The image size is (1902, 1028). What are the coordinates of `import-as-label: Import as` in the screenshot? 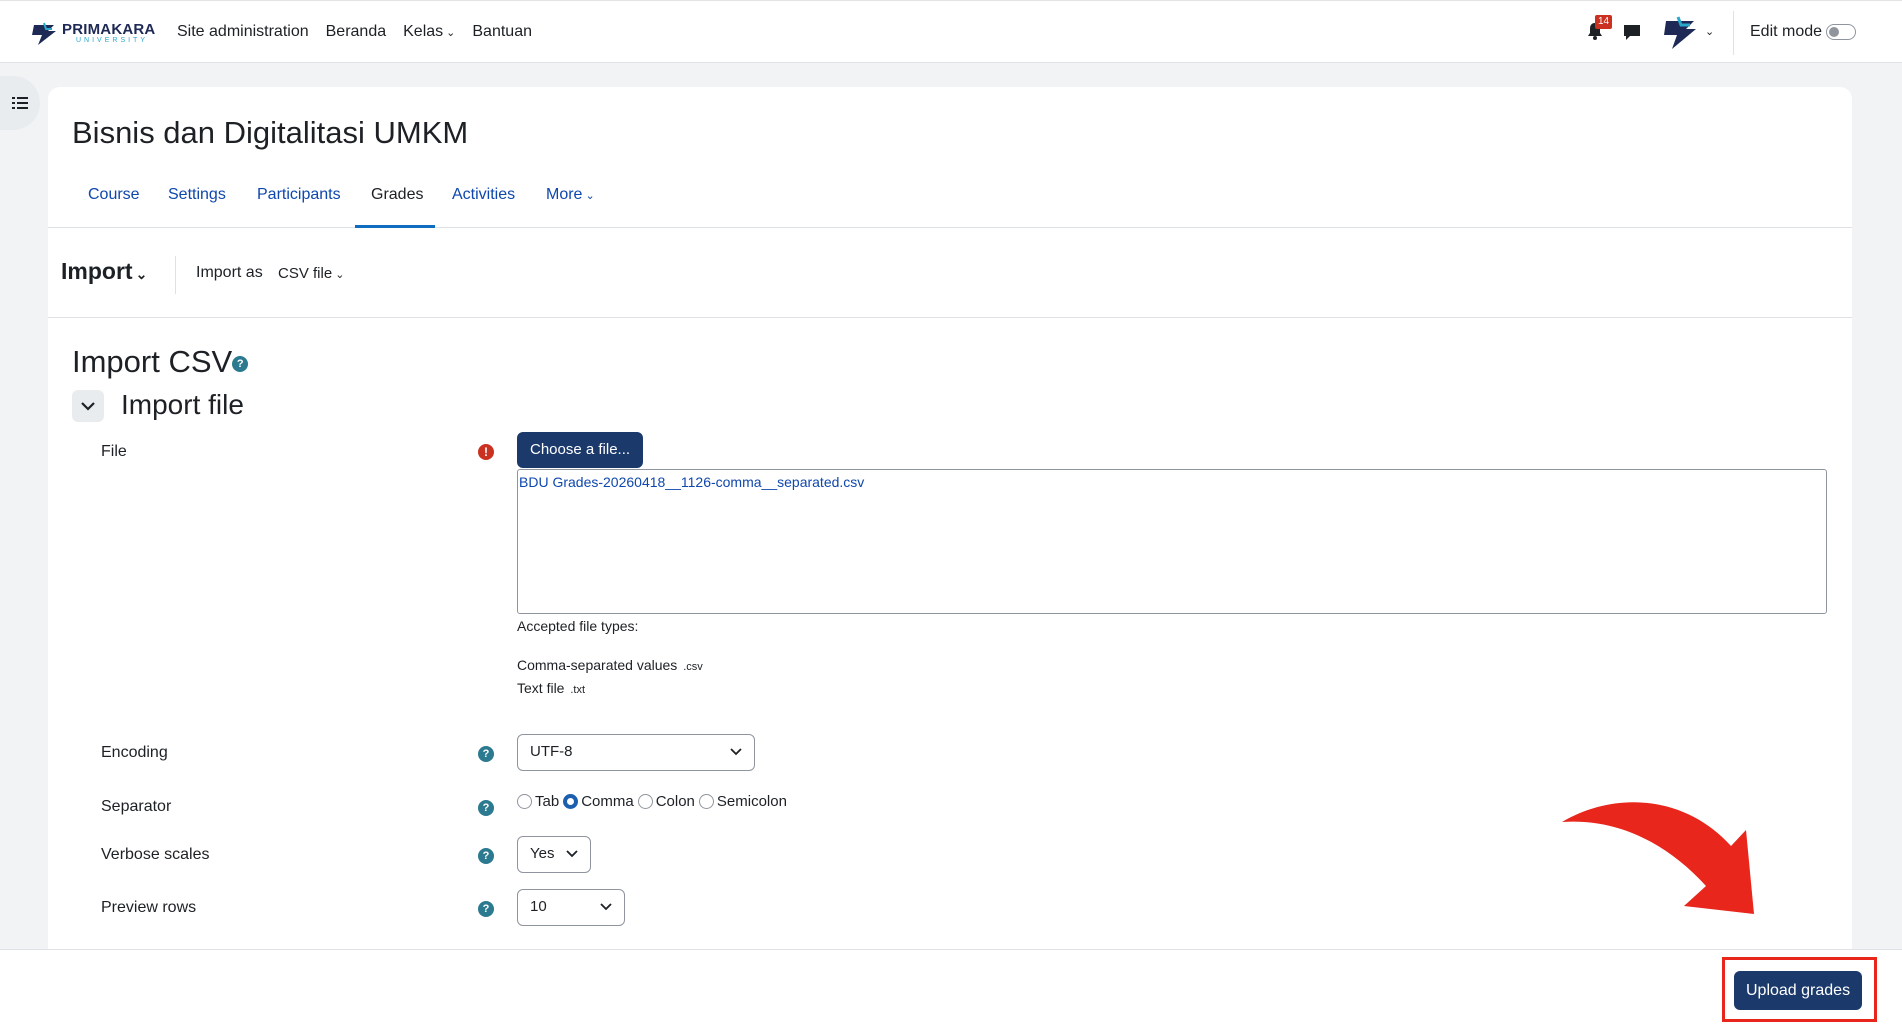 It's located at (229, 272).